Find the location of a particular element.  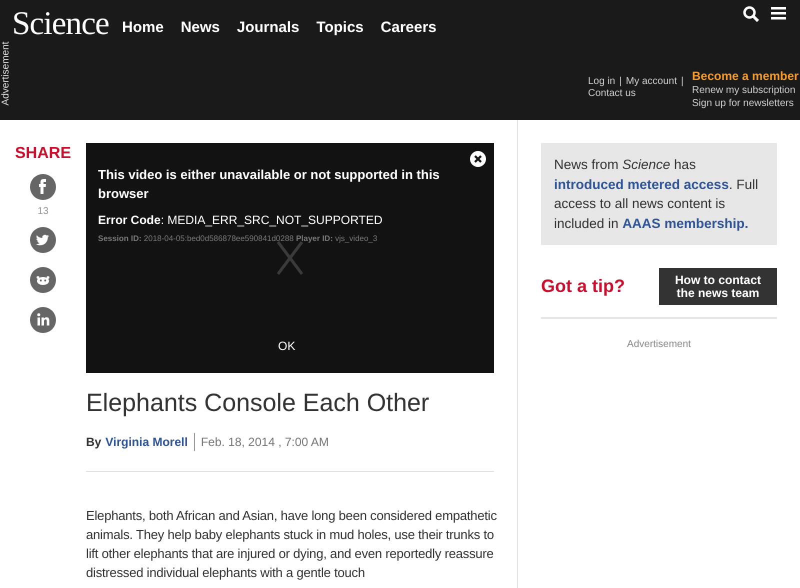

notice-link: introduced metered access is located at coordinates (641, 184).